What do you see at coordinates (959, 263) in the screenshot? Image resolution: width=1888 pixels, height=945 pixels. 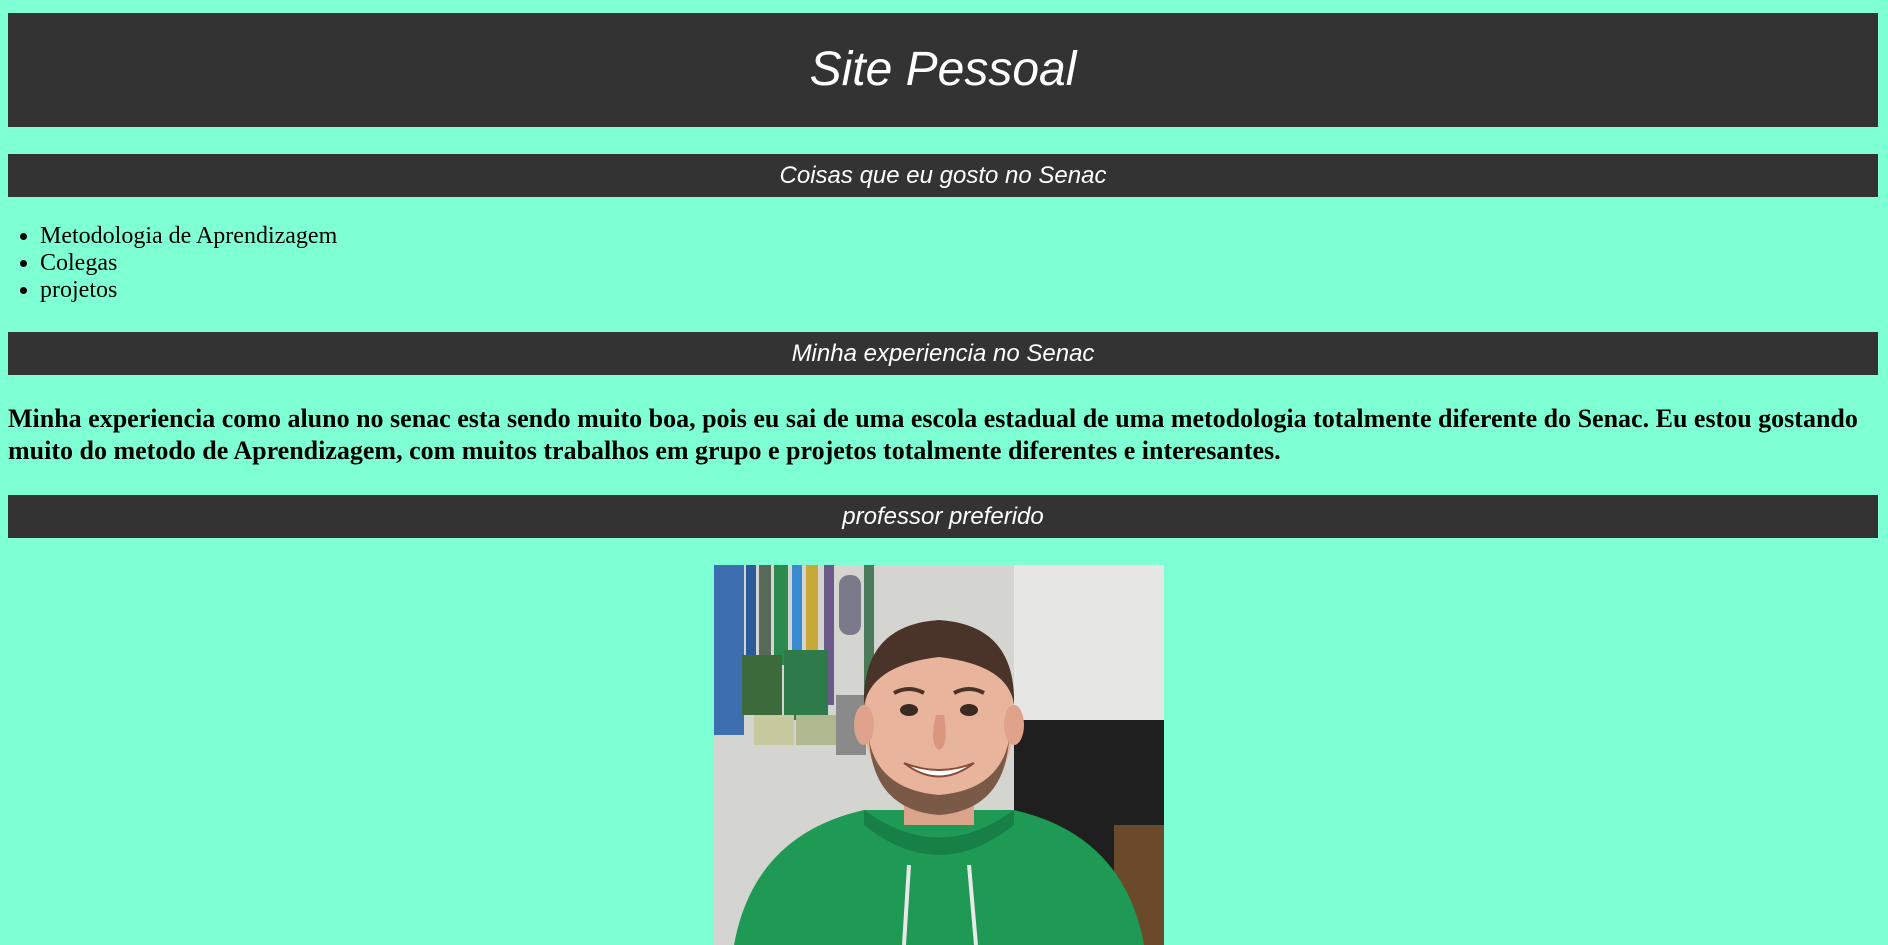 I see `list-item: Colegas` at bounding box center [959, 263].